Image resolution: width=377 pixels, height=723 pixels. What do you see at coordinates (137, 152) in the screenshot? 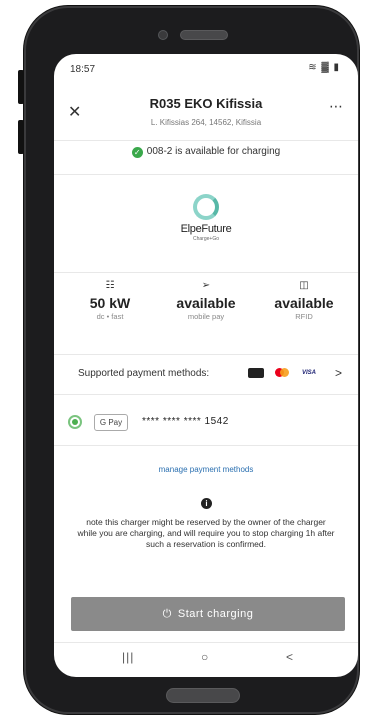
I see `check-circle-icon: ✓` at bounding box center [137, 152].